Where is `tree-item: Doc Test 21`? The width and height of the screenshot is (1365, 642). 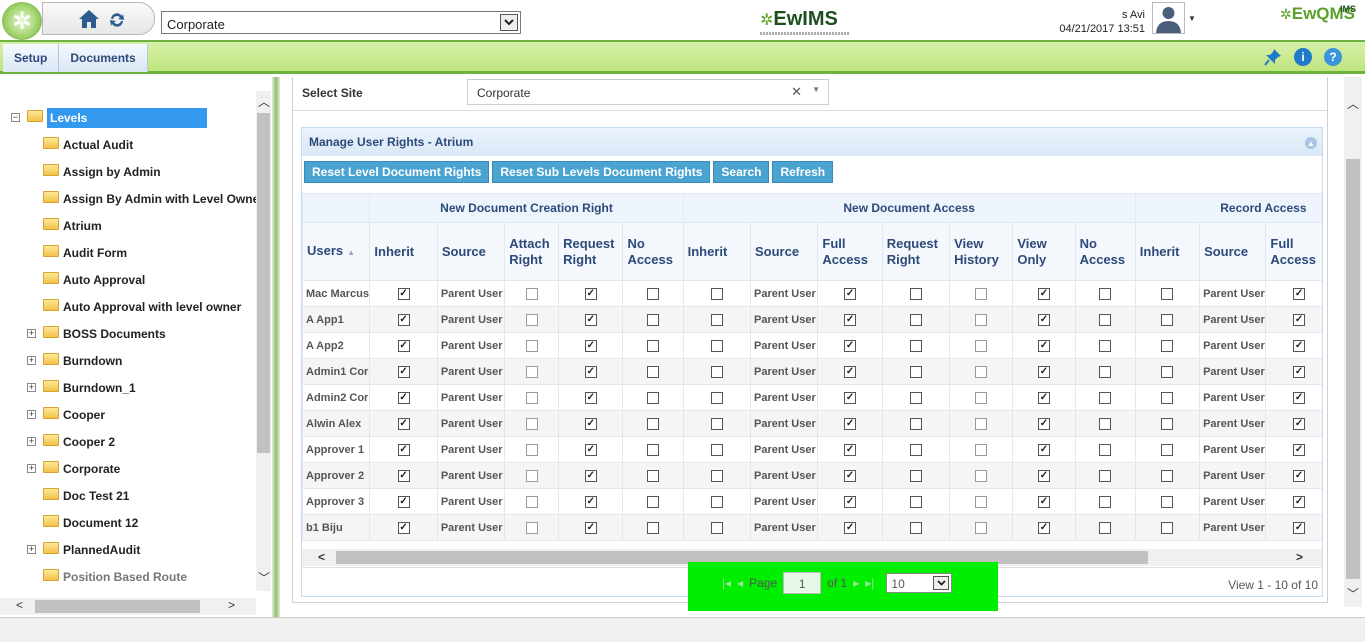 tree-item: Doc Test 21 is located at coordinates (86, 496).